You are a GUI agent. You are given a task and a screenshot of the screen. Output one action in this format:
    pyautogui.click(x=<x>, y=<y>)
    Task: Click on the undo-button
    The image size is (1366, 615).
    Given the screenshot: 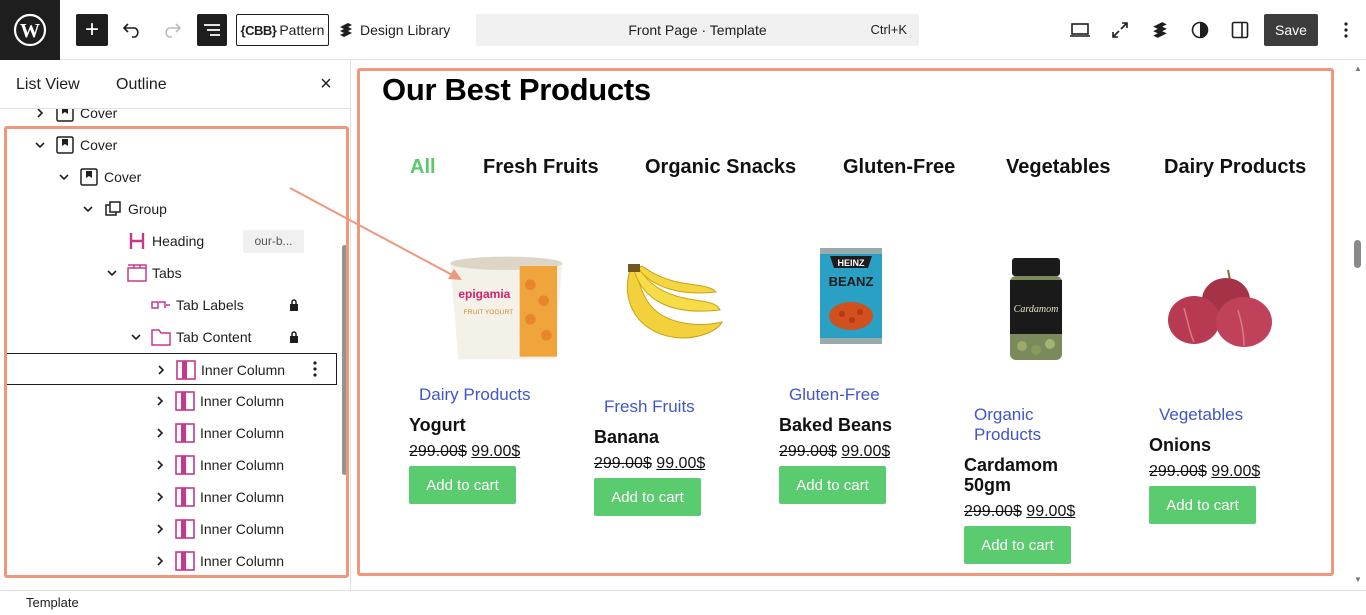 What is the action you would take?
    pyautogui.click(x=132, y=30)
    